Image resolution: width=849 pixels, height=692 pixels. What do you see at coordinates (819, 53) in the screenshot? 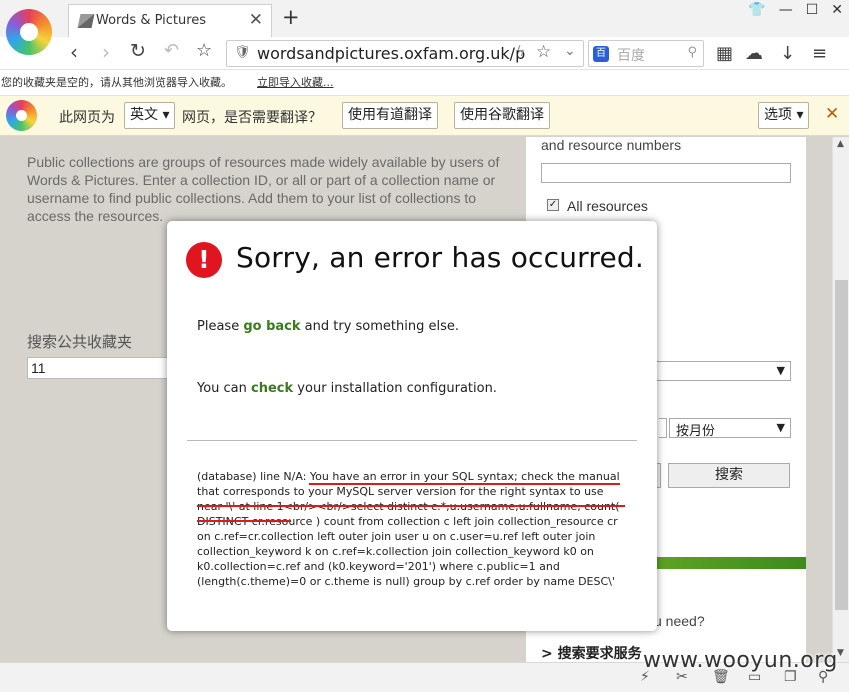
I see `menu-icon: ≡` at bounding box center [819, 53].